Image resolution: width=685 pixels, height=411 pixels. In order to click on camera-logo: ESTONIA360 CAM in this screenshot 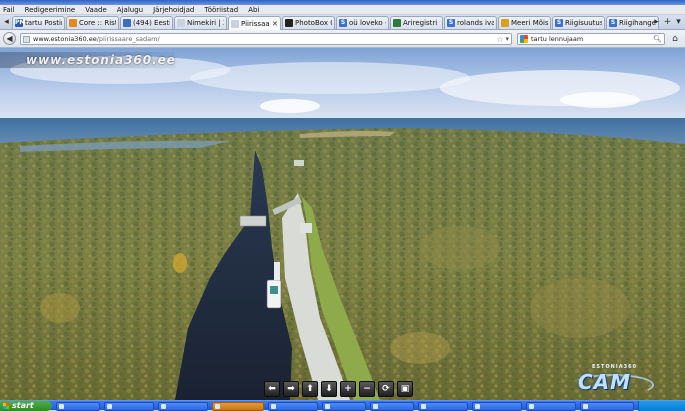, I will do `click(613, 380)`.